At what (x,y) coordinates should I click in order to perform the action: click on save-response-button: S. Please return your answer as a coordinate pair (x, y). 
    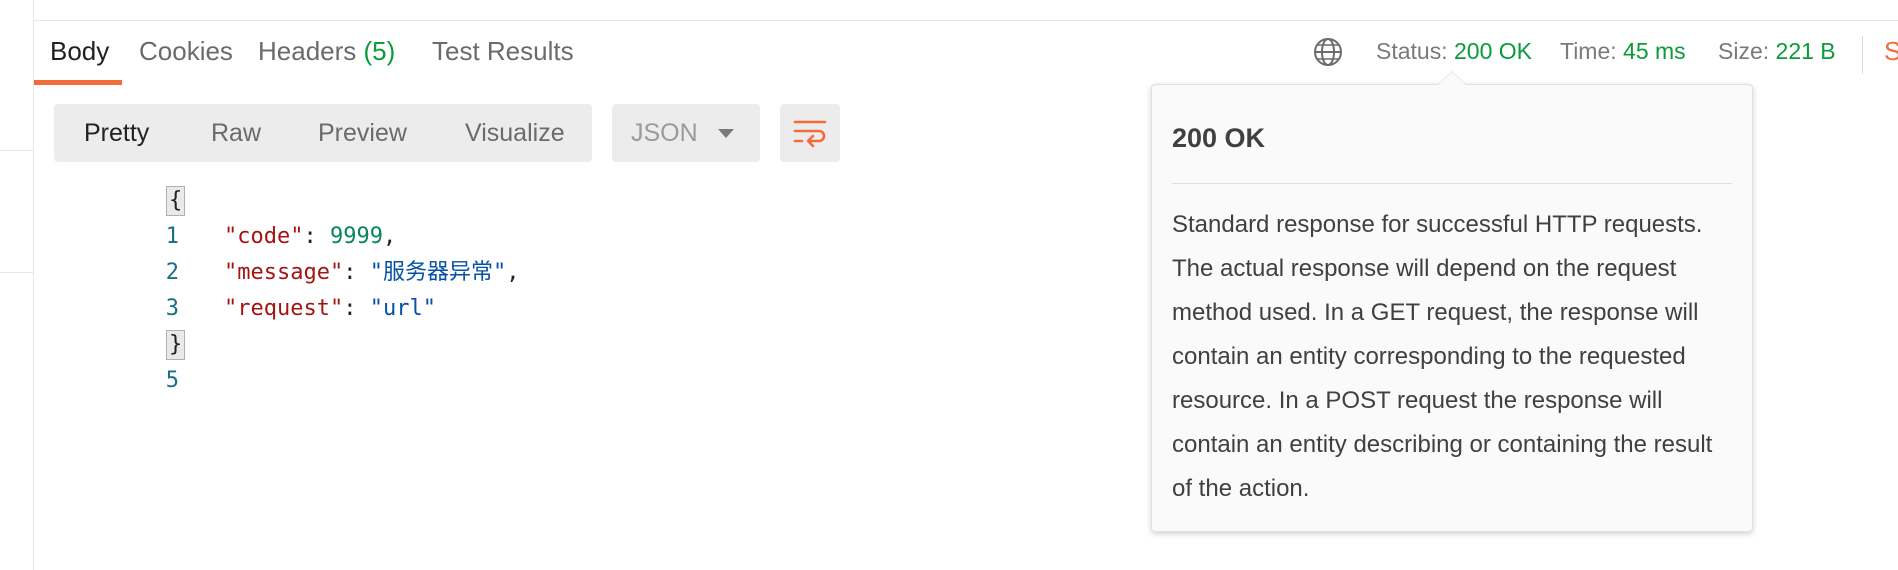
    Looking at the image, I should click on (1891, 51).